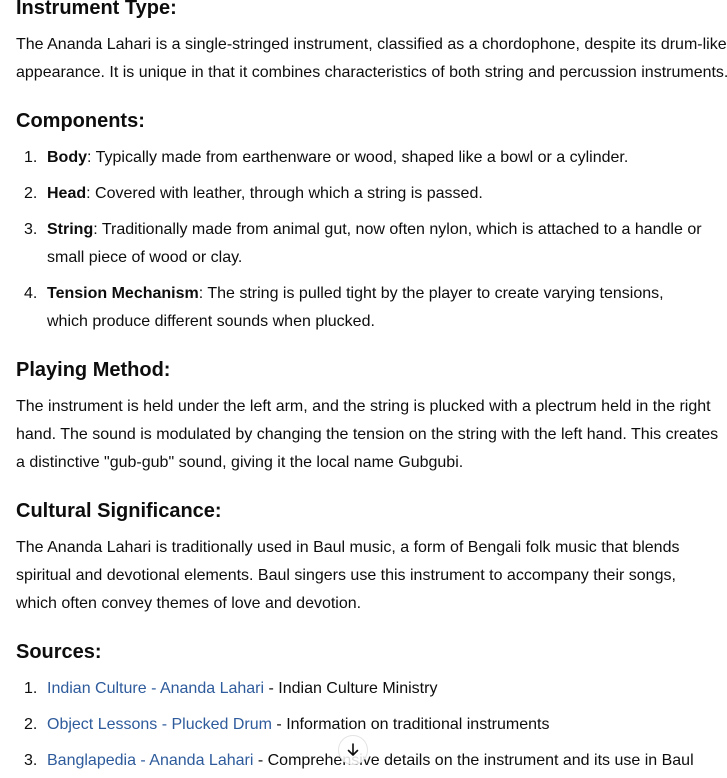  I want to click on source-link-banglapedia: Banglapedia - Ananda Lahari, so click(150, 760).